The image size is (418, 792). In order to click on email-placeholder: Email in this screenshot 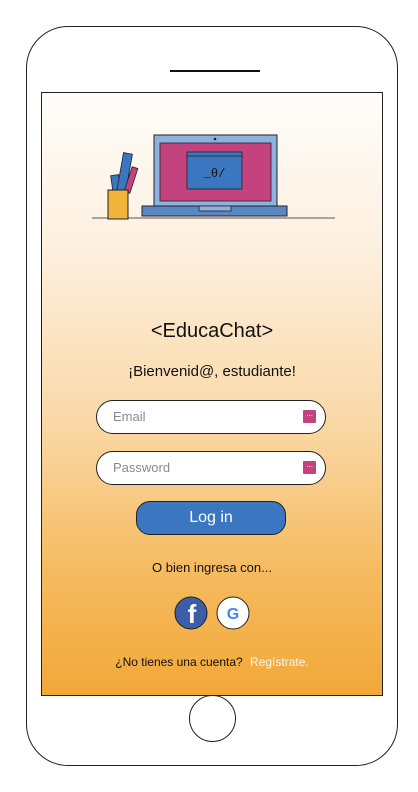, I will do `click(129, 416)`.